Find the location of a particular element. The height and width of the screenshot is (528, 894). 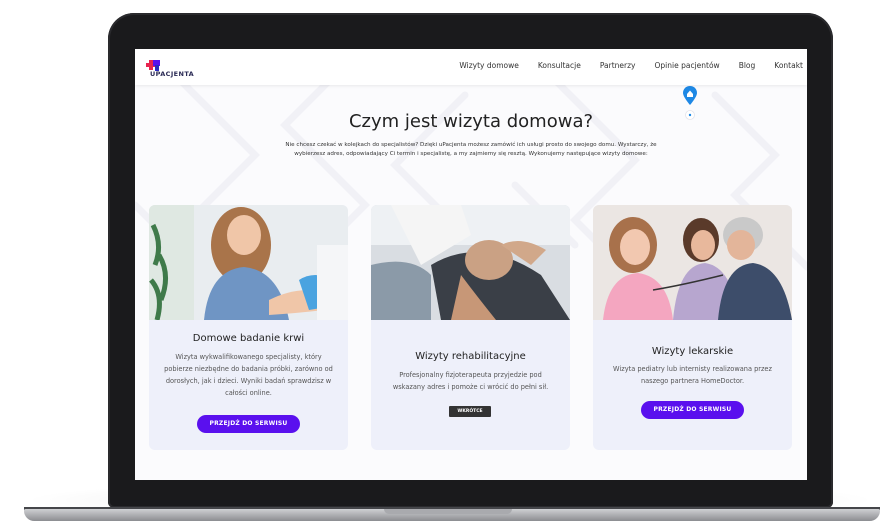

nav-item-blog: Blog is located at coordinates (747, 65).